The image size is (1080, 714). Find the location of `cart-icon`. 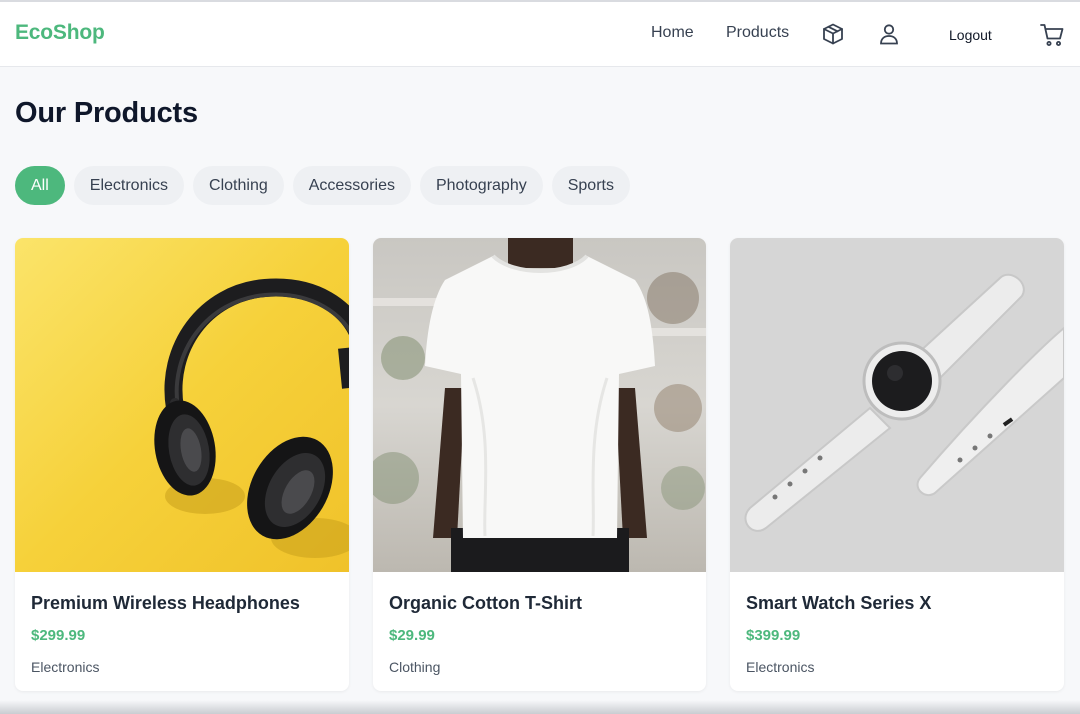

cart-icon is located at coordinates (1052, 35).